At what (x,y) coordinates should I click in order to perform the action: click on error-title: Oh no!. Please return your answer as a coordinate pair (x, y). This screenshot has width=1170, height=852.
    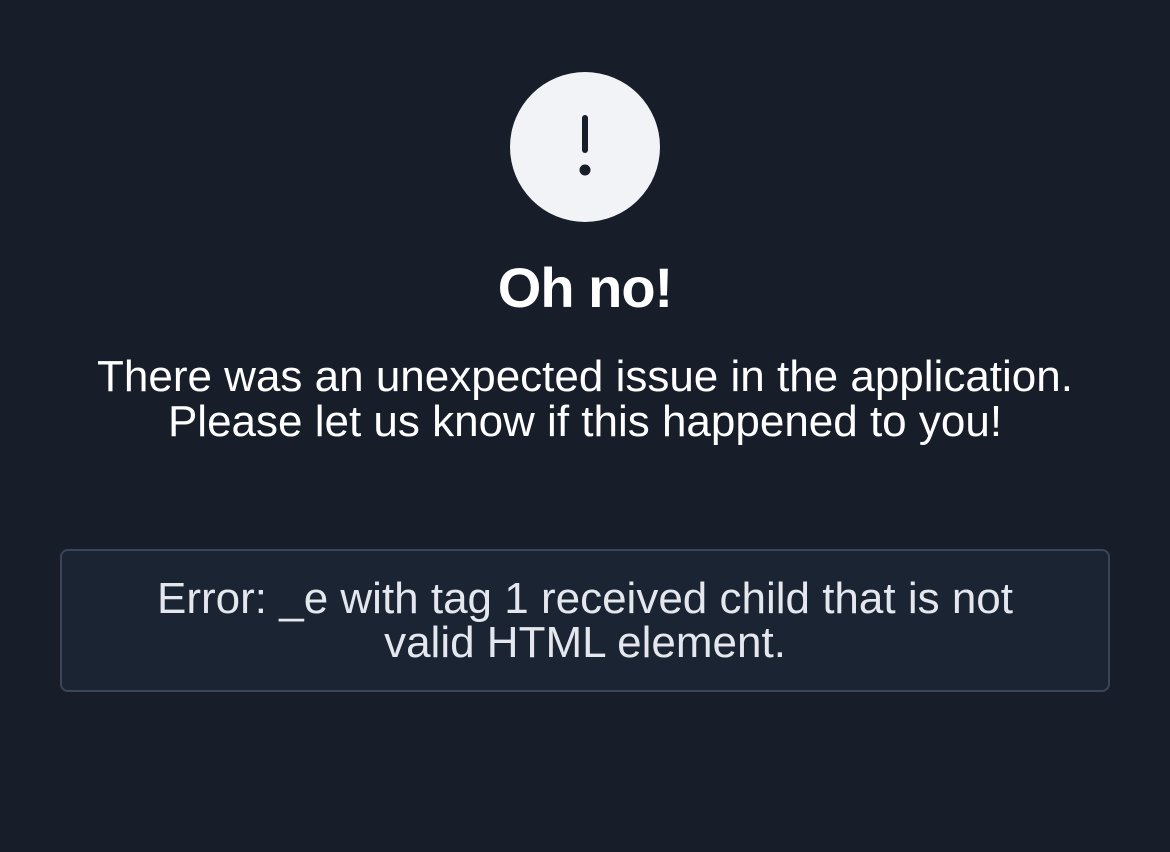
    Looking at the image, I should click on (585, 287).